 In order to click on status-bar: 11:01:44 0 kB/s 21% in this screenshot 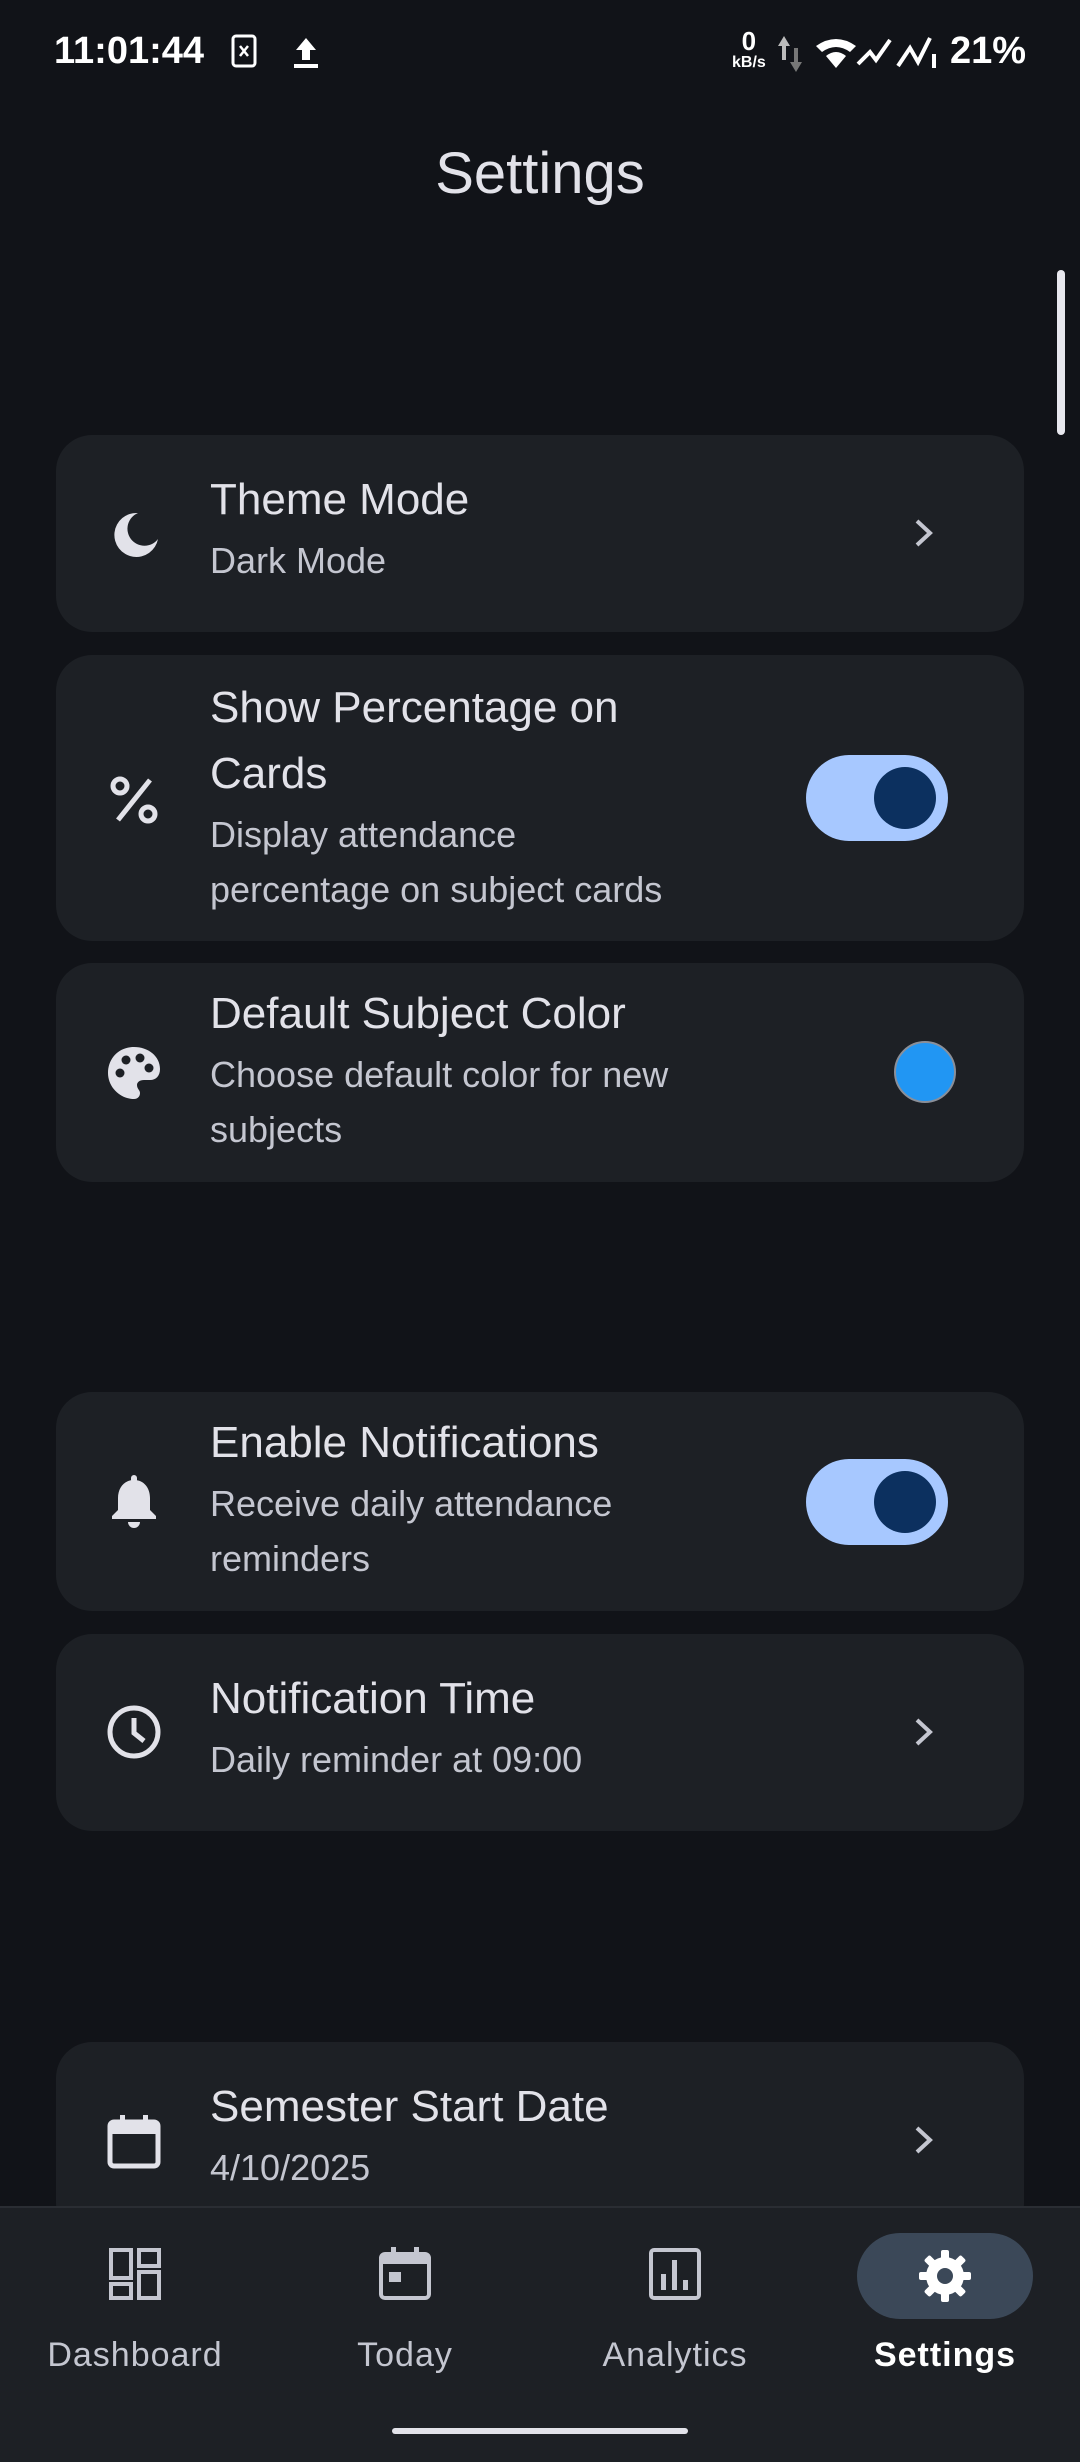, I will do `click(540, 50)`.